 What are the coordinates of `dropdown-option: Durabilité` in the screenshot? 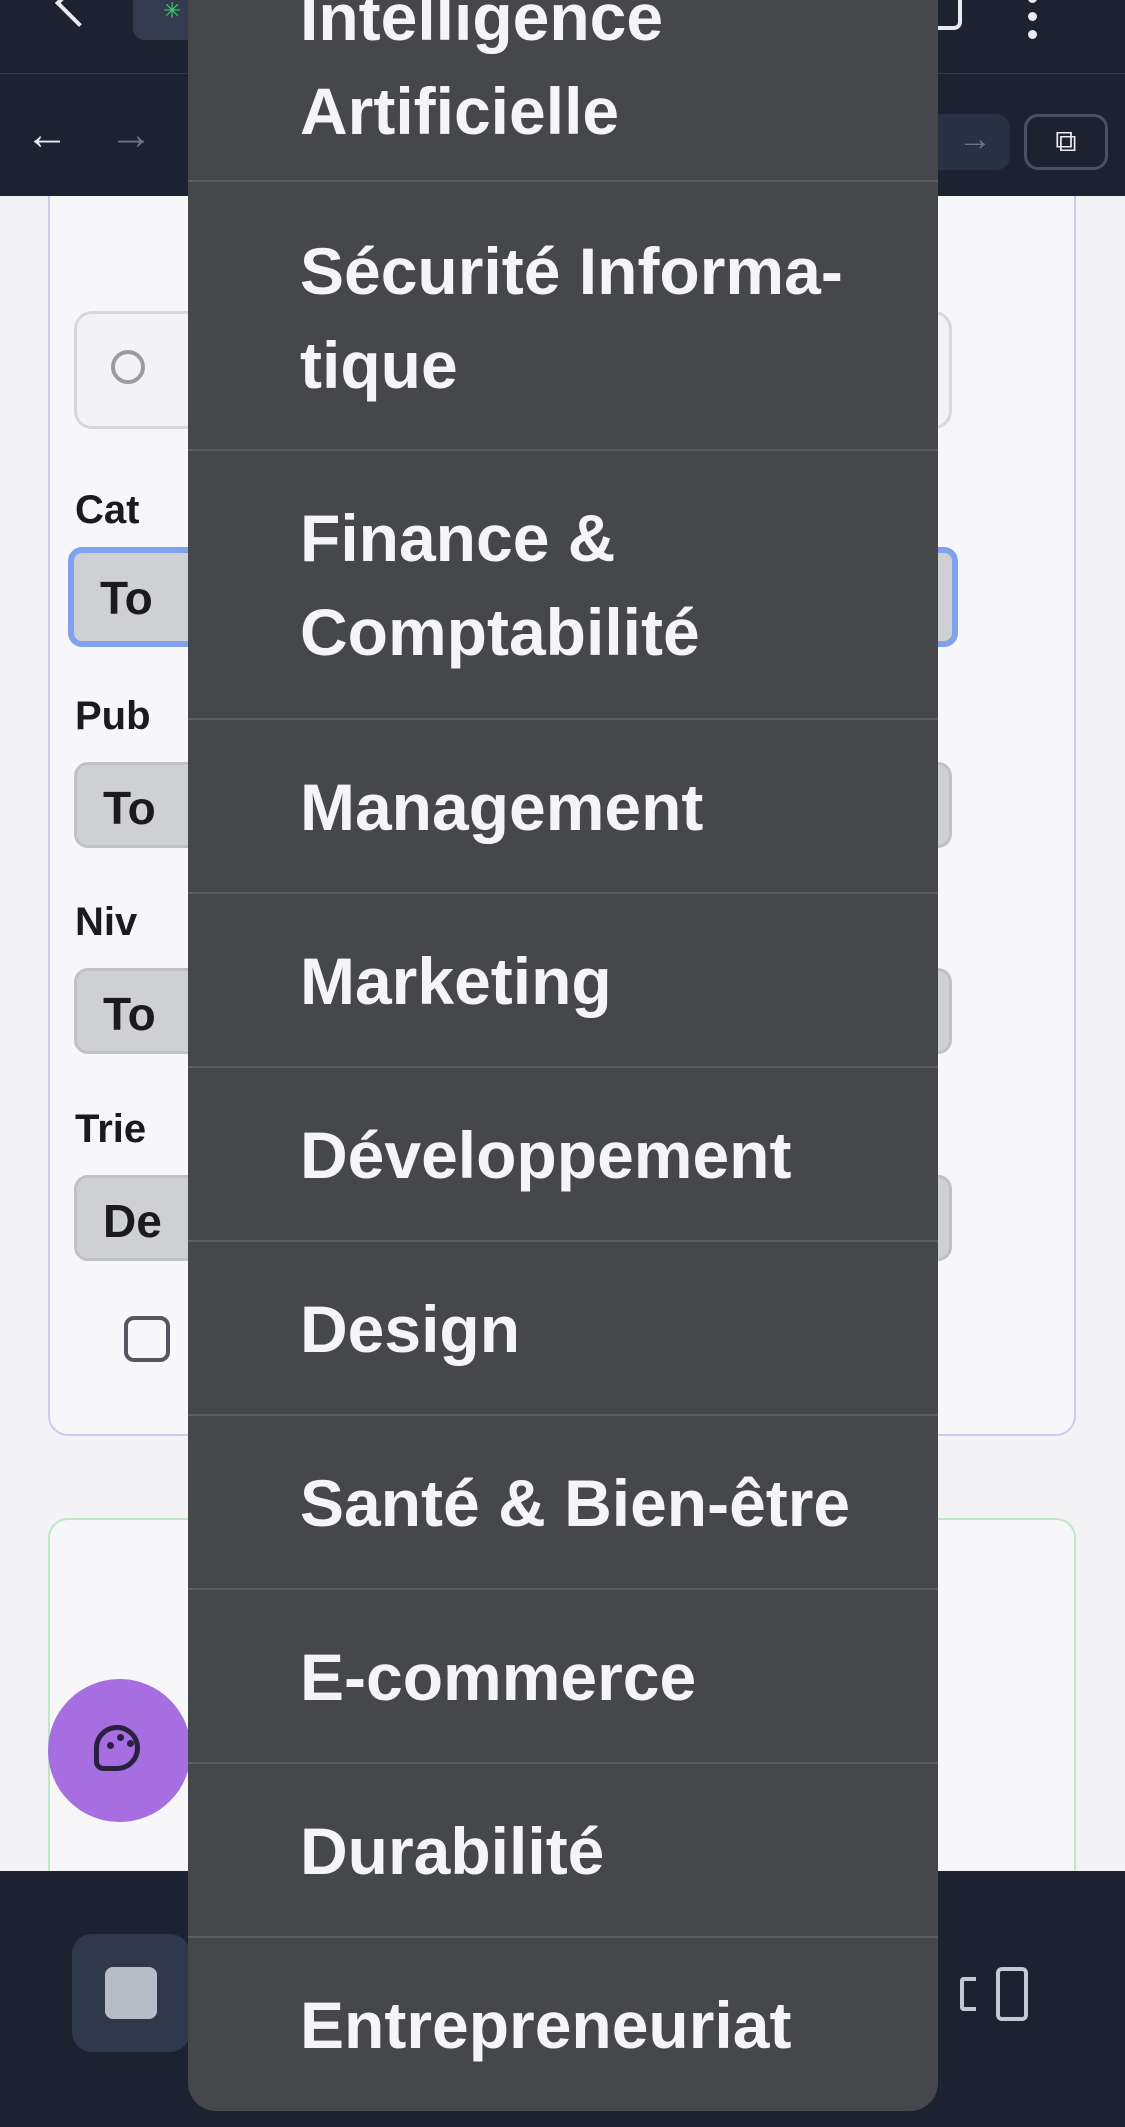 It's located at (563, 1849).